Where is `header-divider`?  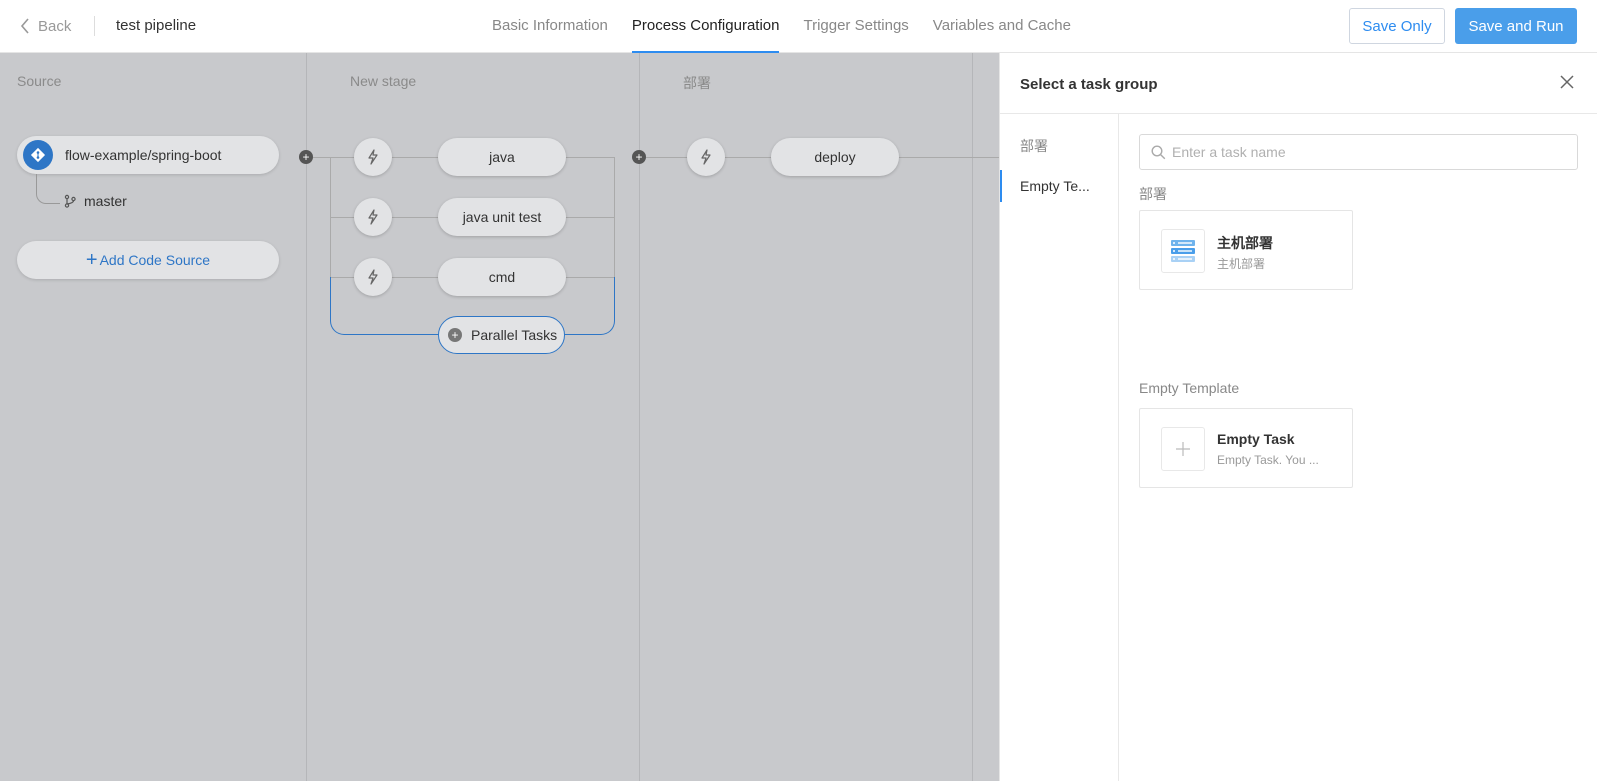
header-divider is located at coordinates (94, 26).